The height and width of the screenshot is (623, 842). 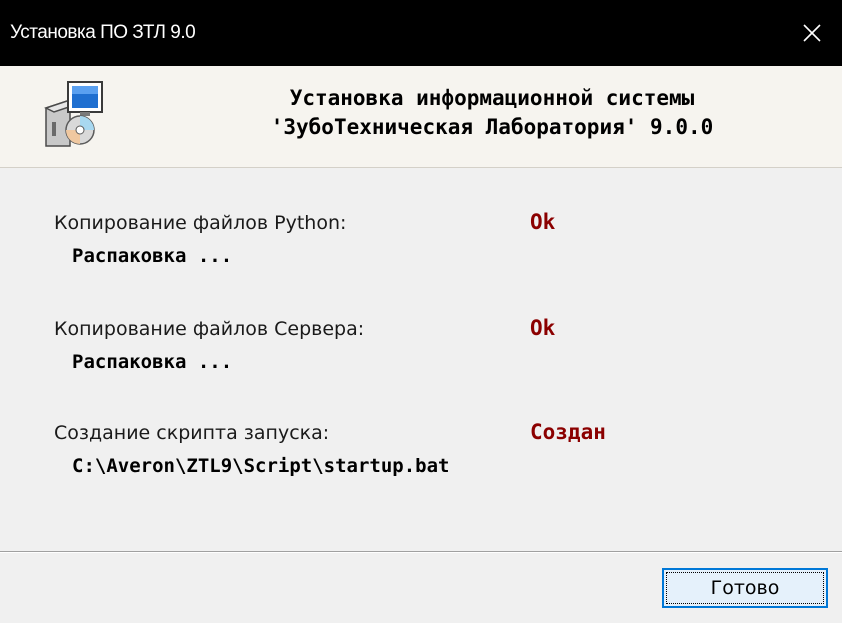 What do you see at coordinates (192, 433) in the screenshot?
I see `step-label: Создание скрипта запуска:` at bounding box center [192, 433].